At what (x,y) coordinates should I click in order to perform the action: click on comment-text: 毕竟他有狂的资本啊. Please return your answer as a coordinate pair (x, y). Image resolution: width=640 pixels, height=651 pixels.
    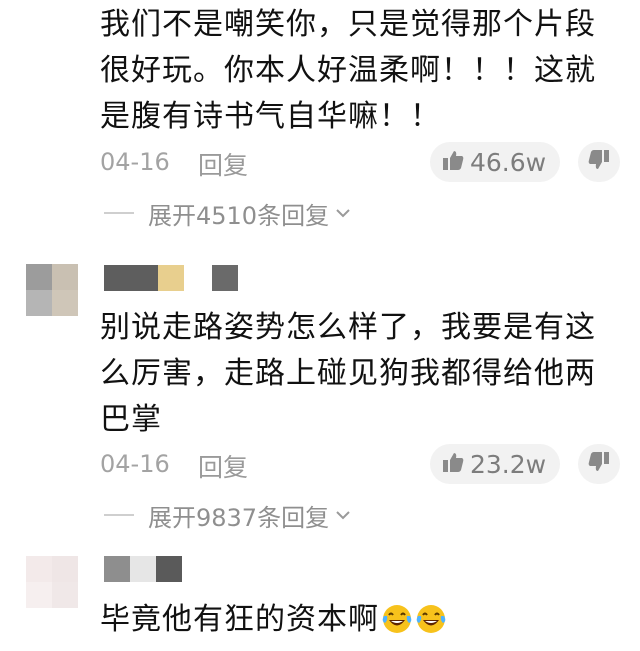
    Looking at the image, I should click on (360, 623).